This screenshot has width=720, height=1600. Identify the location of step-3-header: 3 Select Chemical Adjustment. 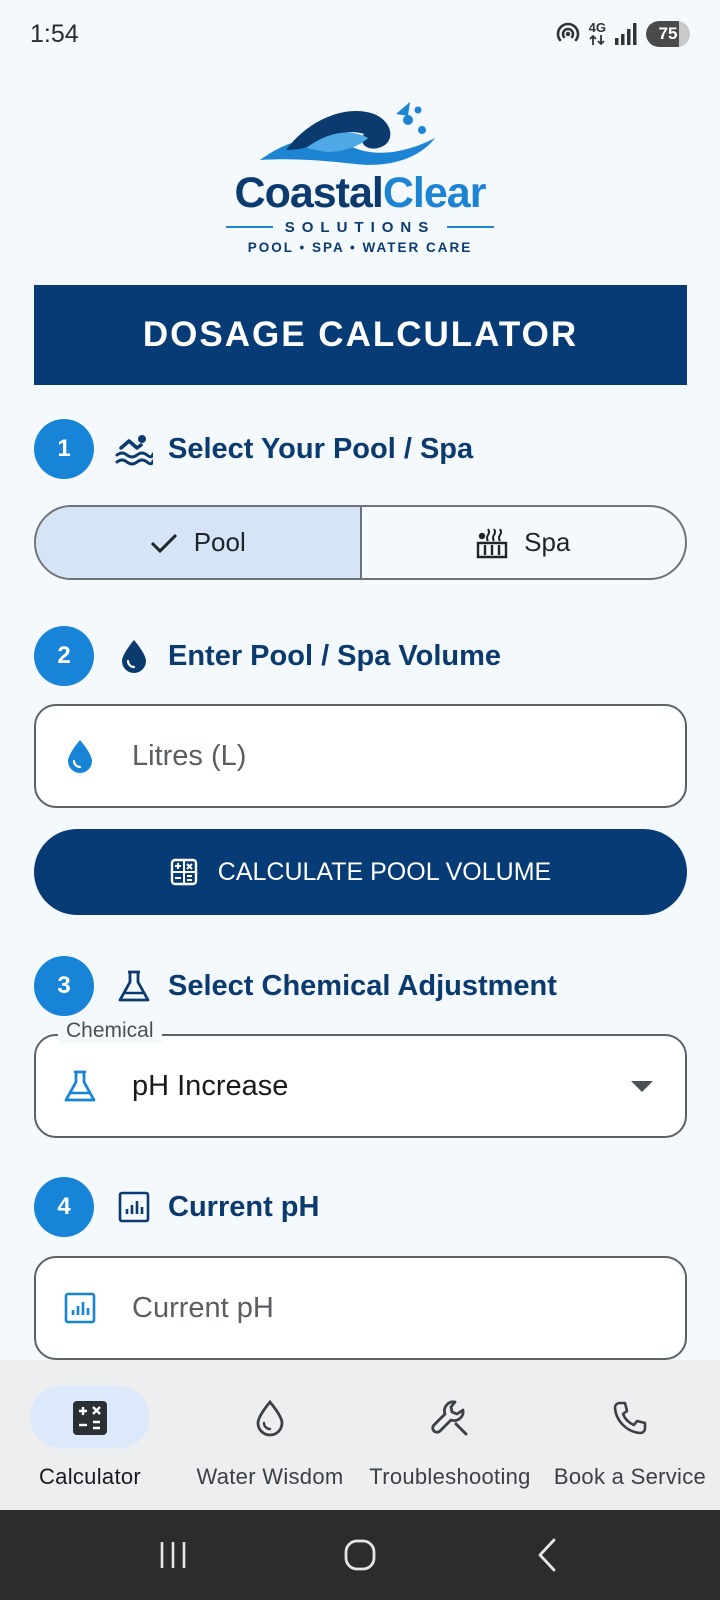
(295, 986).